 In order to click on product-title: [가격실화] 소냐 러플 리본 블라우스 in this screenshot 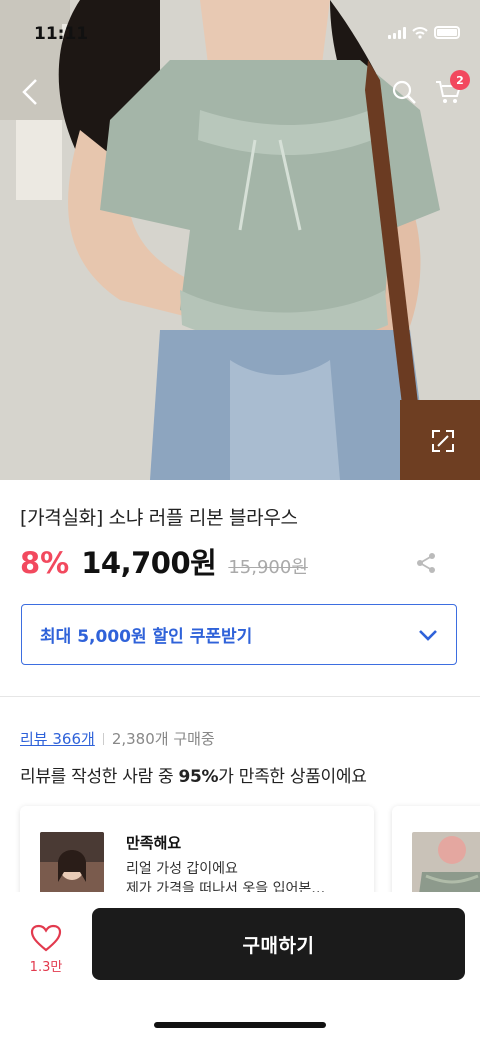, I will do `click(159, 518)`.